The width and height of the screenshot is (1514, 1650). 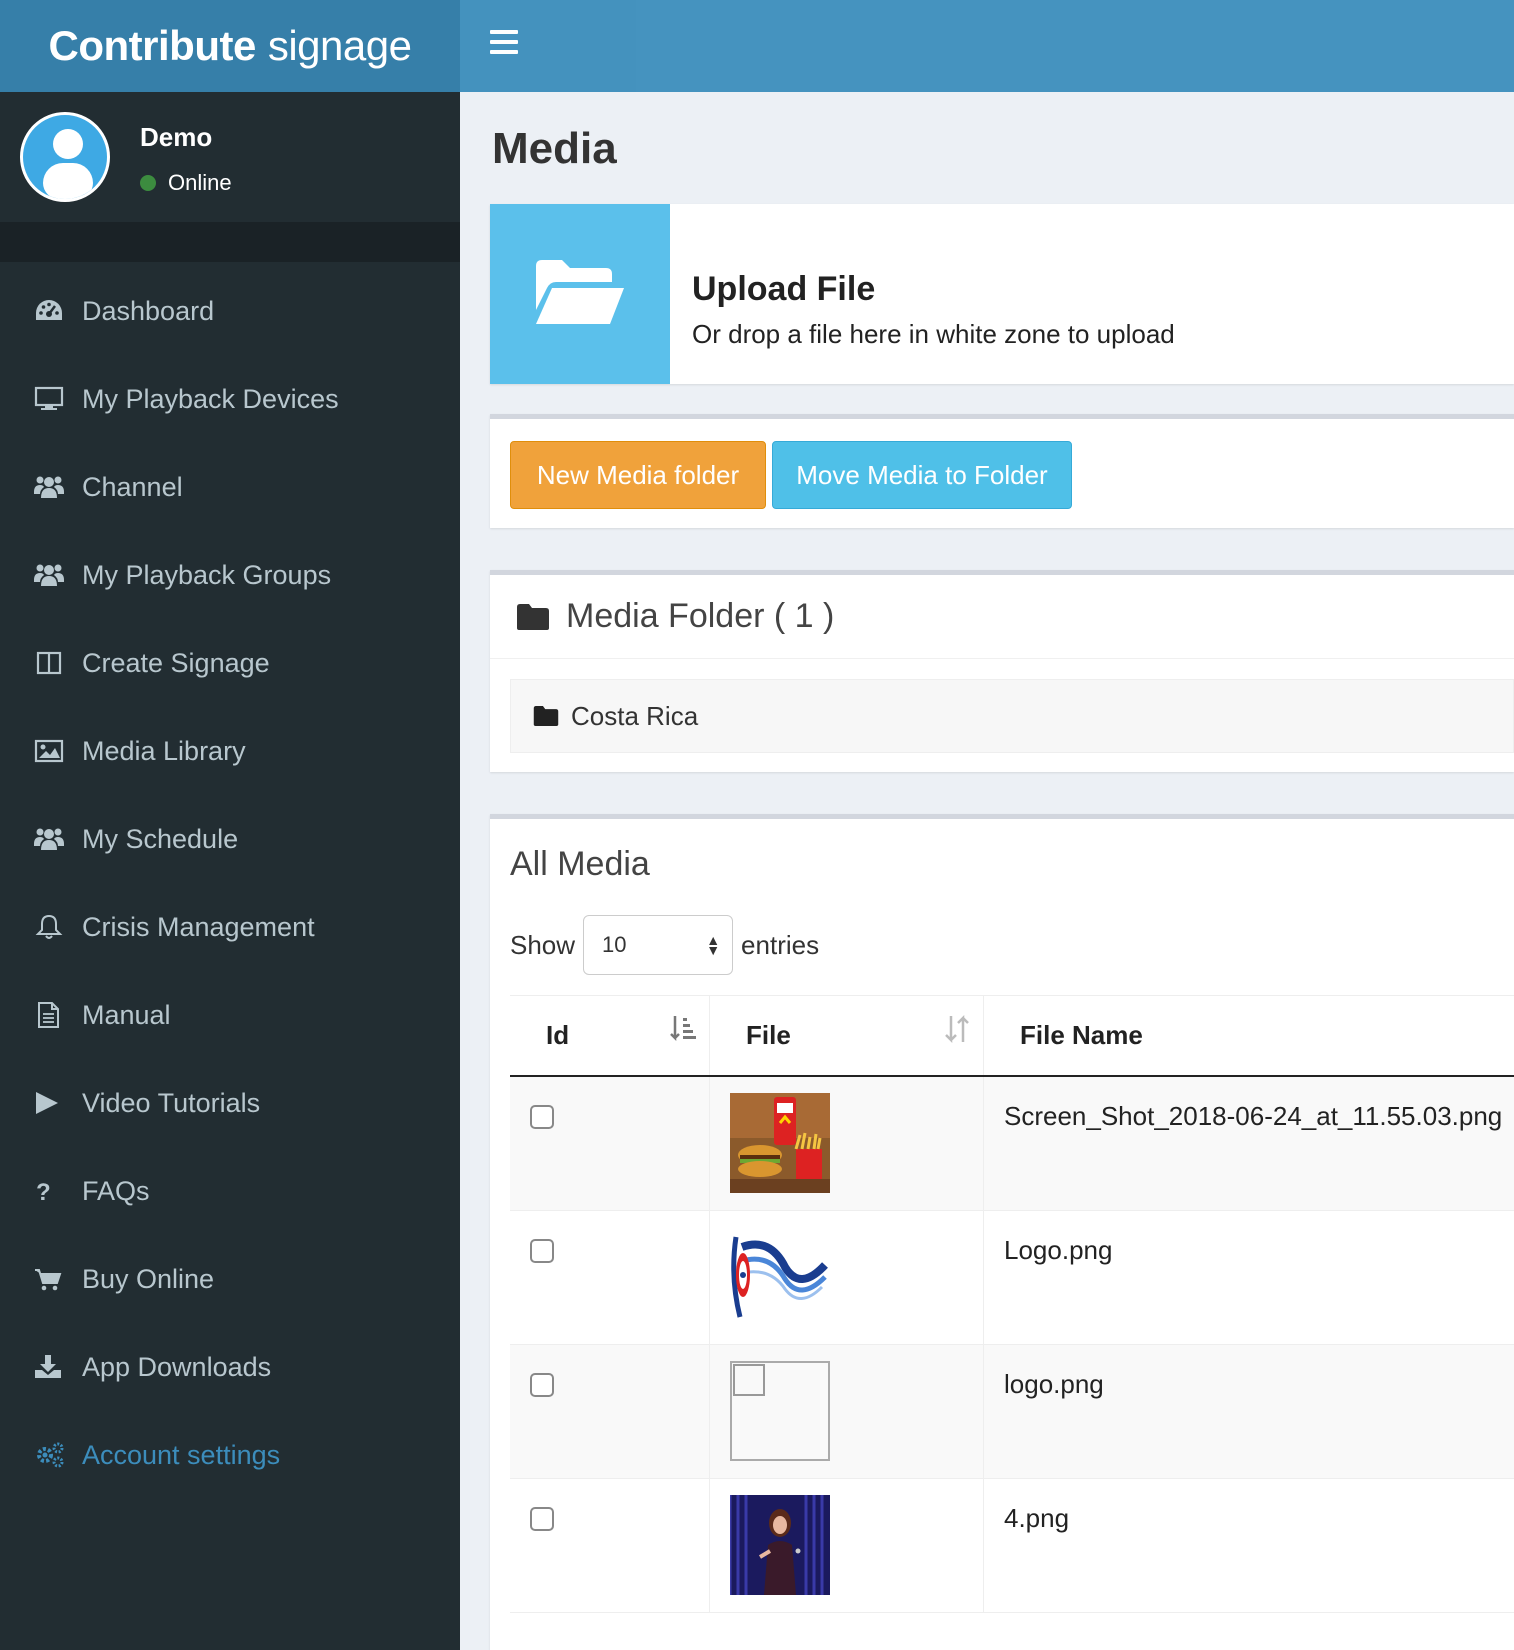 I want to click on brand-logo: Contribute signage, so click(x=230, y=46).